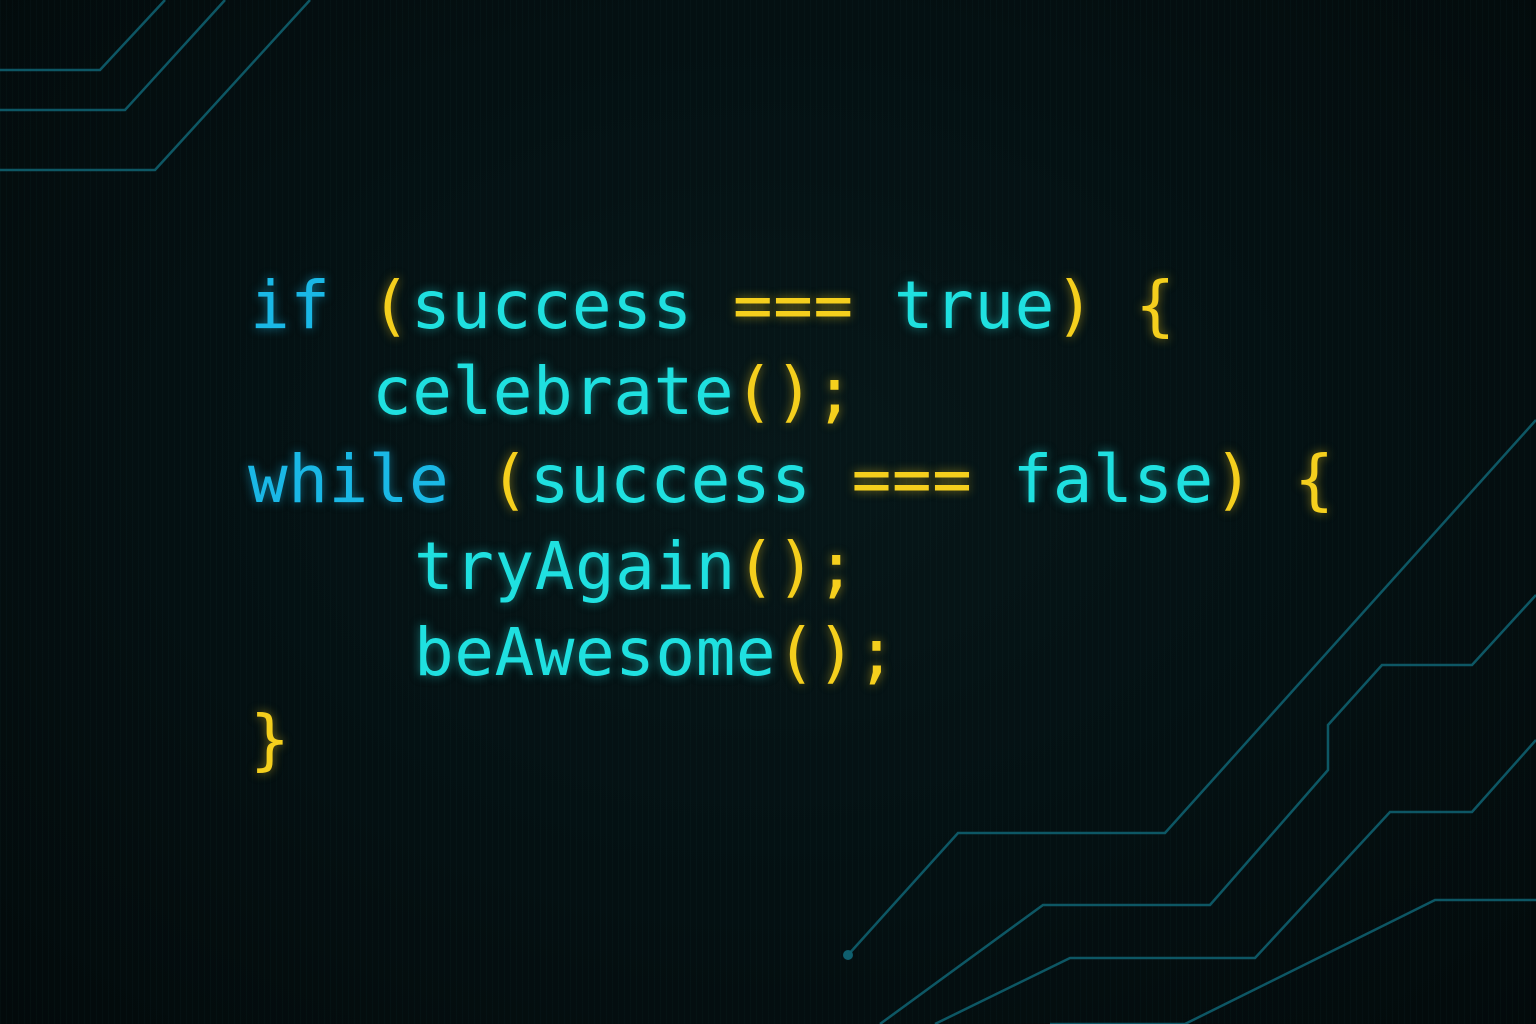 The height and width of the screenshot is (1024, 1536). What do you see at coordinates (1113, 479) in the screenshot?
I see `value-false: false` at bounding box center [1113, 479].